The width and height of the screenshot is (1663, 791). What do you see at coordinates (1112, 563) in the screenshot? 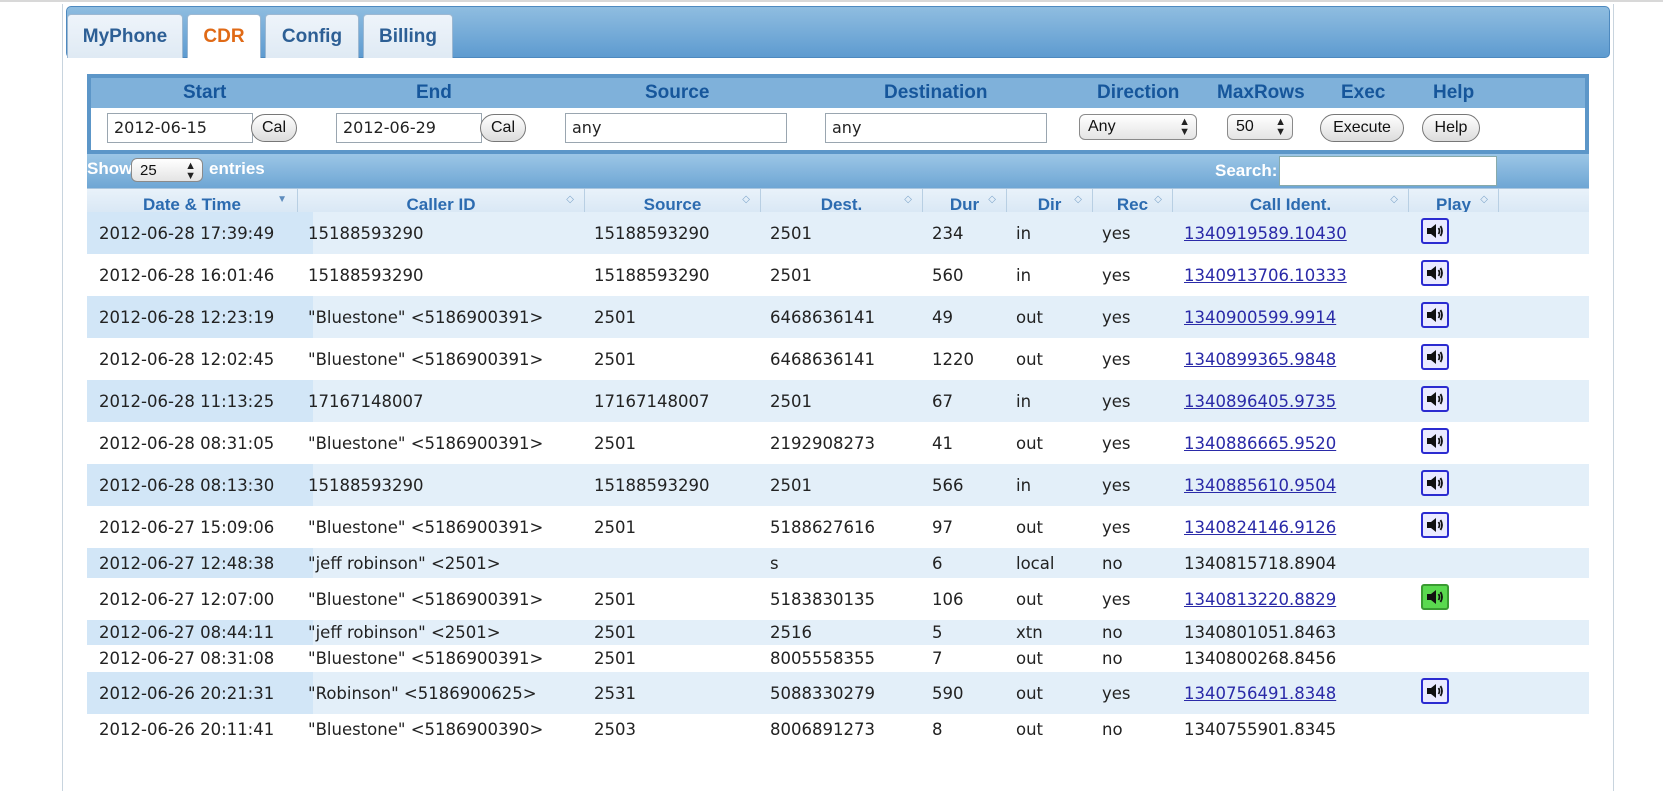
I see `cell-rec: no` at bounding box center [1112, 563].